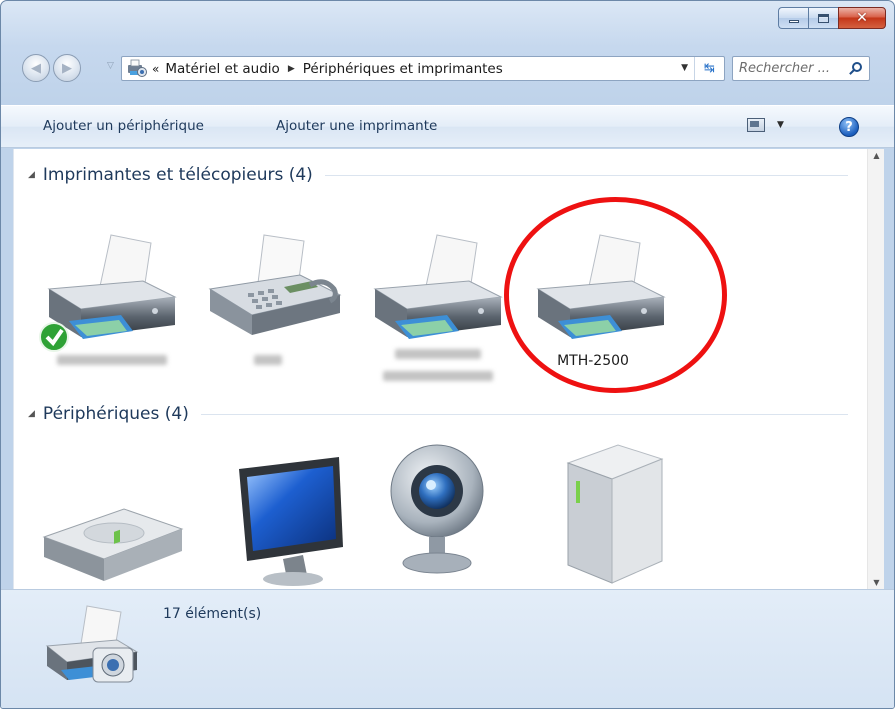 This screenshot has height=709, width=895. What do you see at coordinates (291, 521) in the screenshot?
I see `monitor-icon` at bounding box center [291, 521].